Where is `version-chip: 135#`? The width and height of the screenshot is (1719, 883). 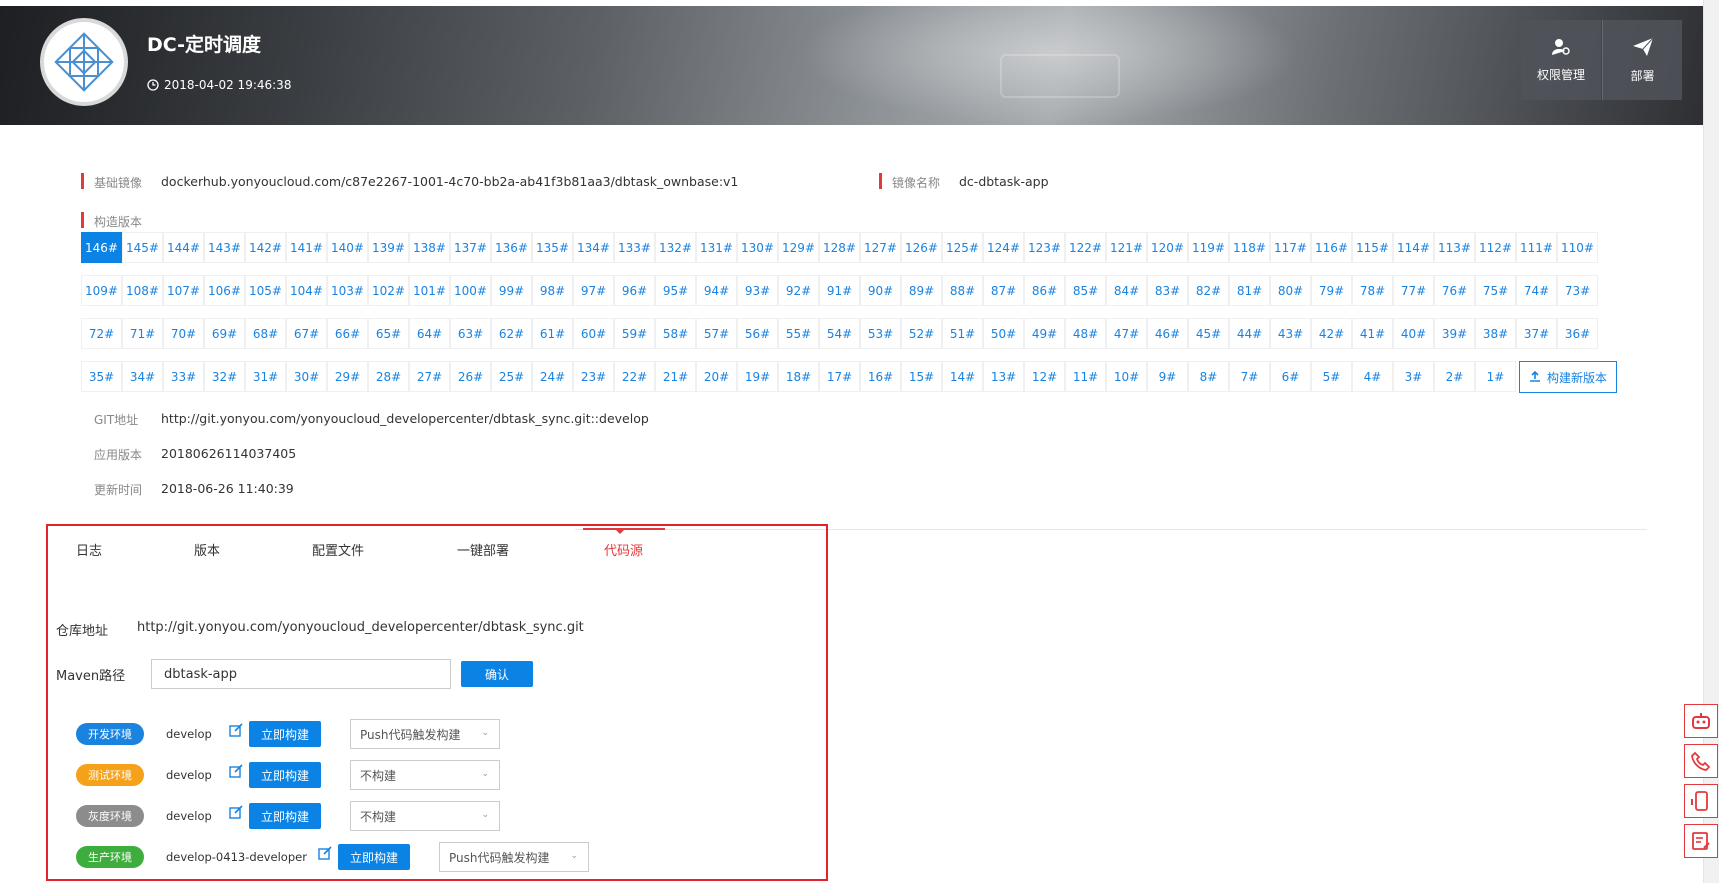
version-chip: 135# is located at coordinates (552, 247).